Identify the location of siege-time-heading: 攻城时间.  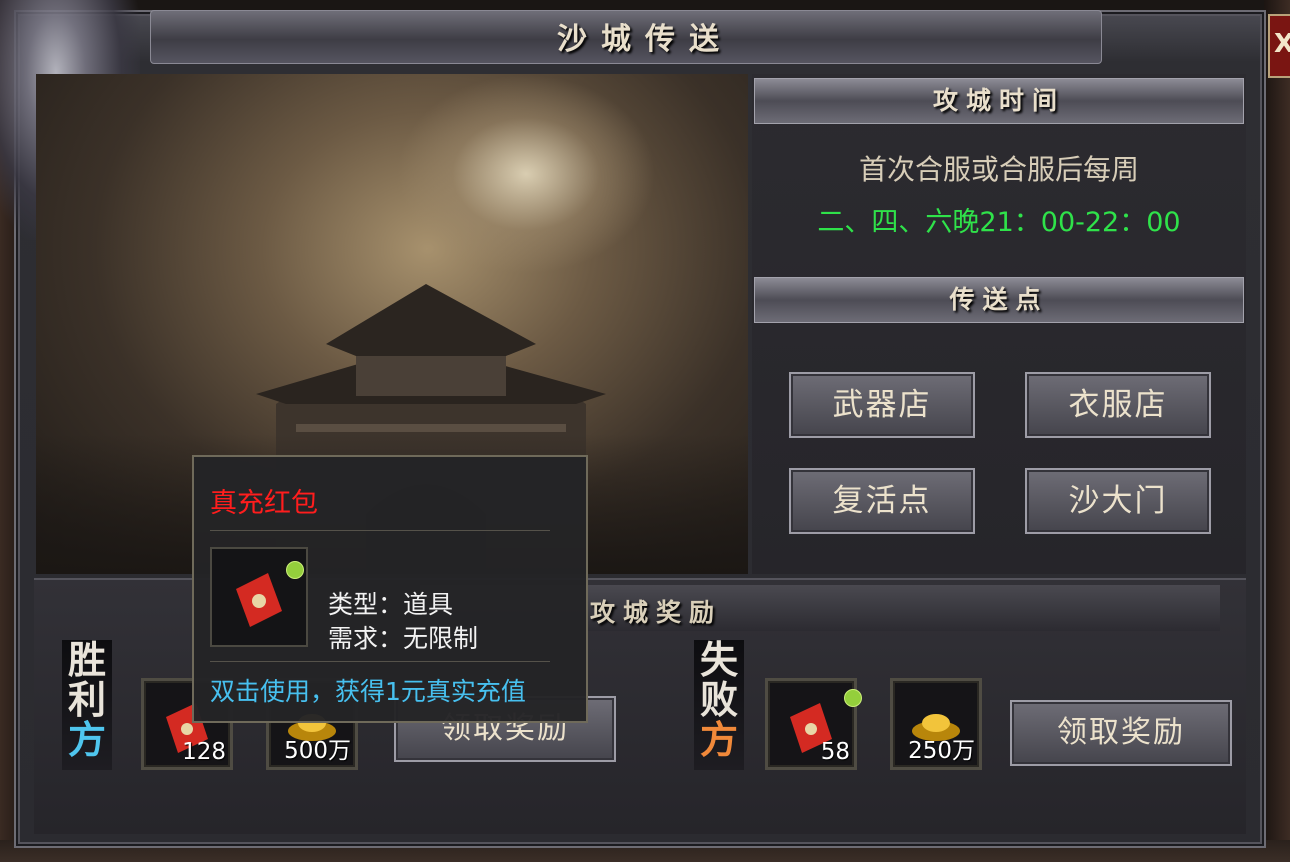
(998, 100).